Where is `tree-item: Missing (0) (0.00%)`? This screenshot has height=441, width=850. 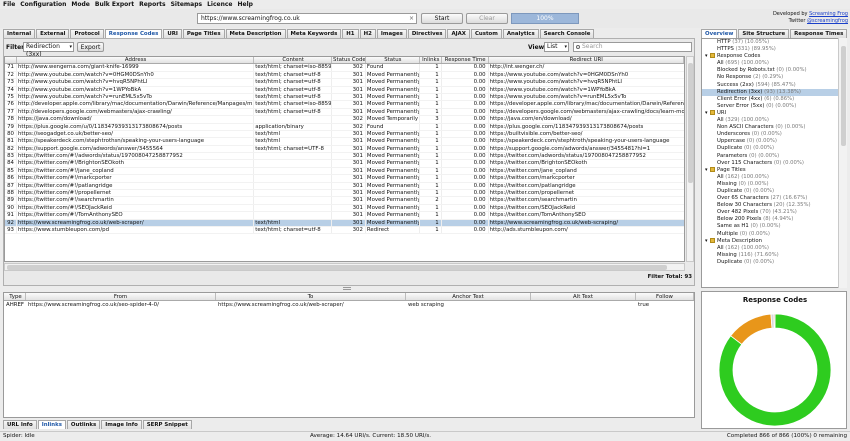 tree-item: Missing (0) (0.00%) is located at coordinates (774, 184).